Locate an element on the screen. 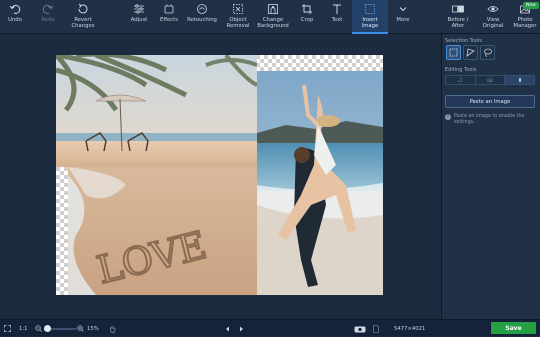 This screenshot has width=540, height=337. object-removal-button: Object Removal is located at coordinates (238, 17).